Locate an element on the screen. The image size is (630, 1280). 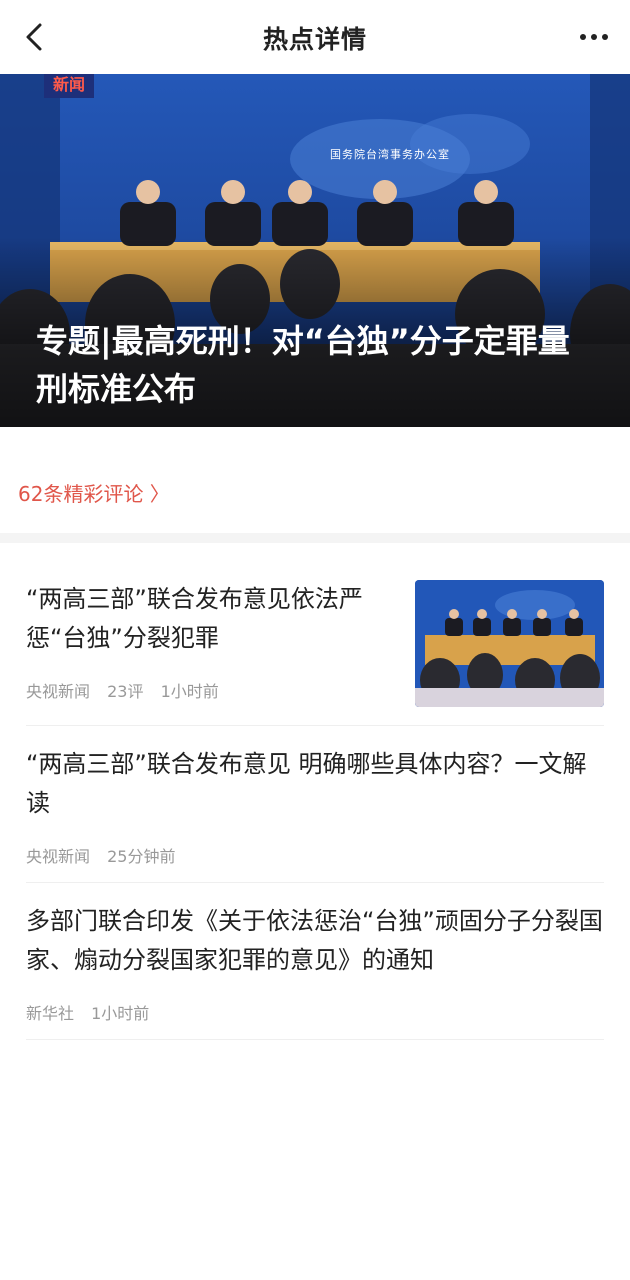
news-badge: 新闻 is located at coordinates (69, 86).